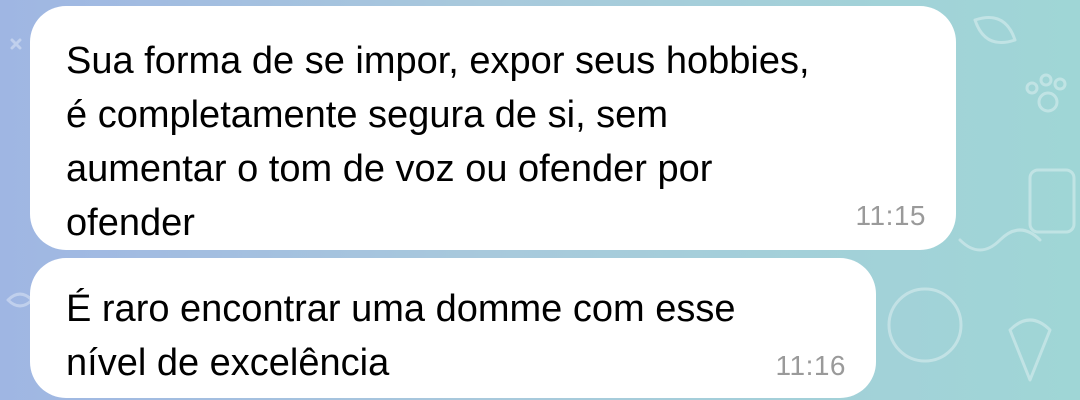 The height and width of the screenshot is (400, 1080). Describe the element at coordinates (995, 30) in the screenshot. I see `leaf-doodle-icon` at that location.